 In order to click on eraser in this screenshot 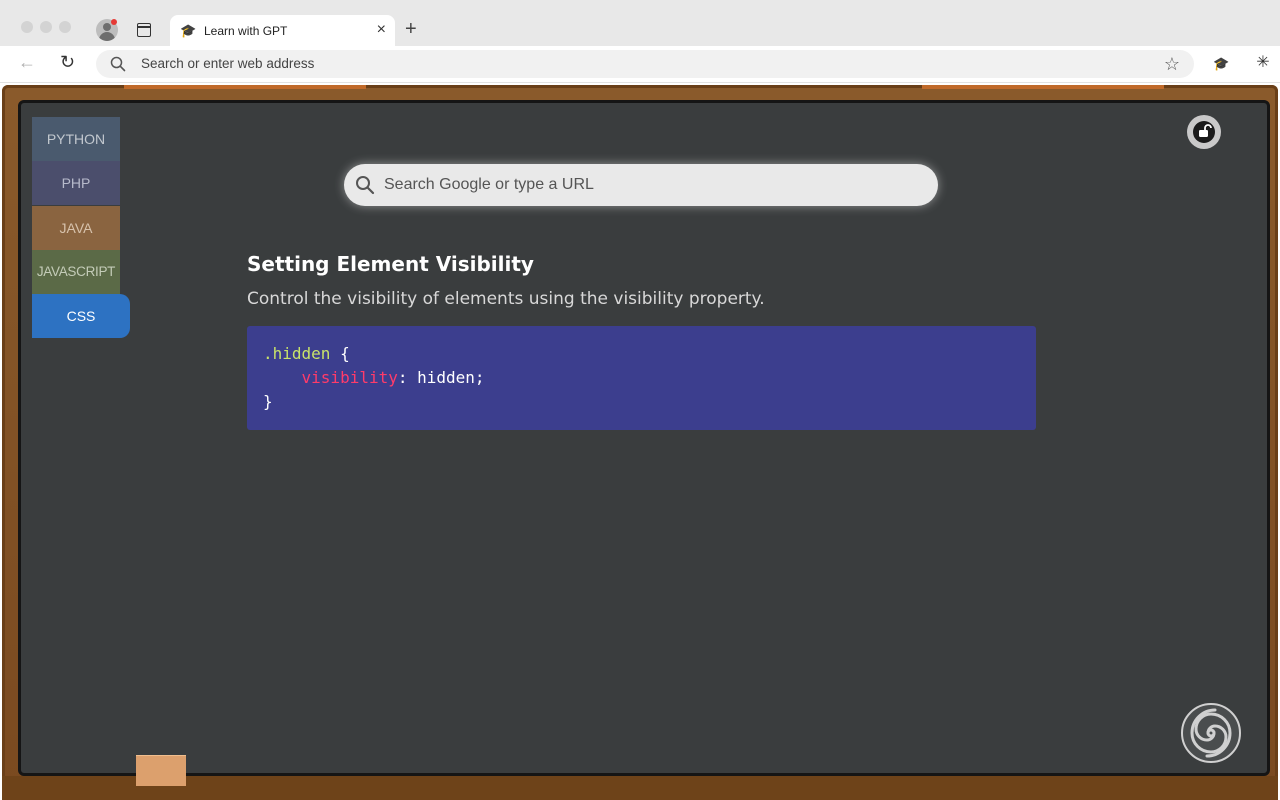, I will do `click(161, 770)`.